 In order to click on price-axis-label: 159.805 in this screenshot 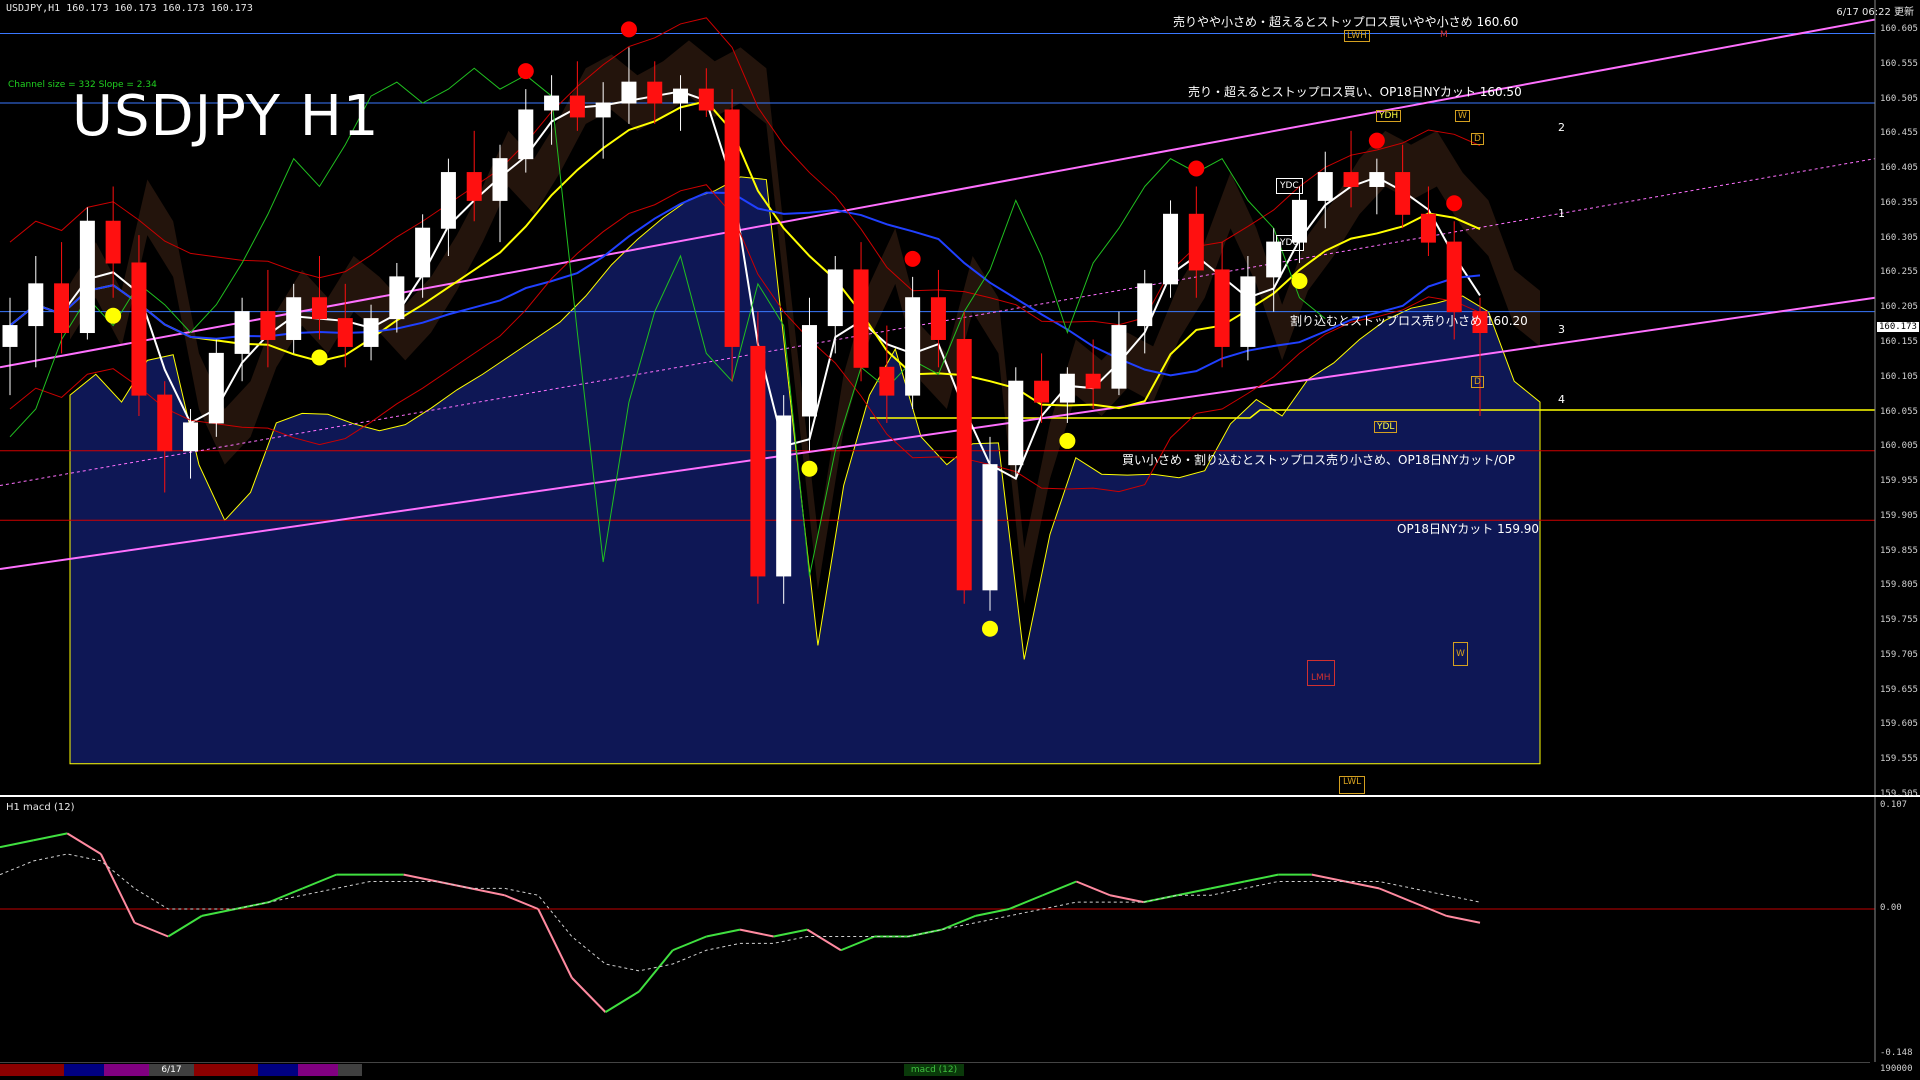, I will do `click(1899, 585)`.